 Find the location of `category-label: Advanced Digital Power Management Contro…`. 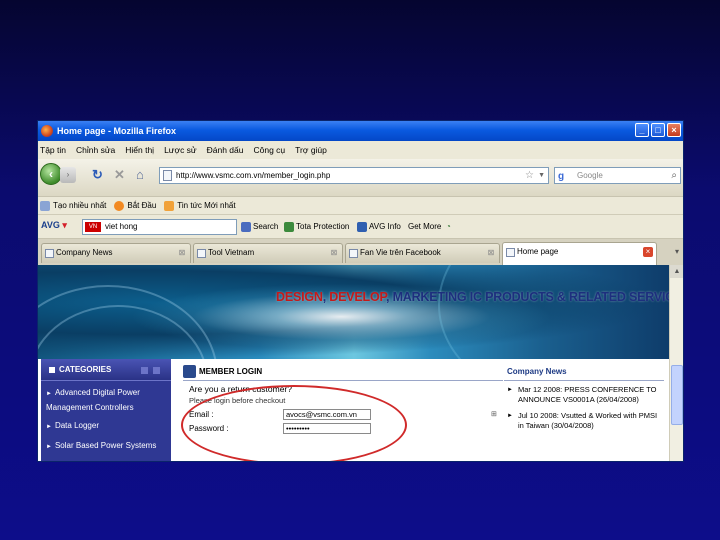

category-label: Advanced Digital Power Management Contro… is located at coordinates (93, 400).